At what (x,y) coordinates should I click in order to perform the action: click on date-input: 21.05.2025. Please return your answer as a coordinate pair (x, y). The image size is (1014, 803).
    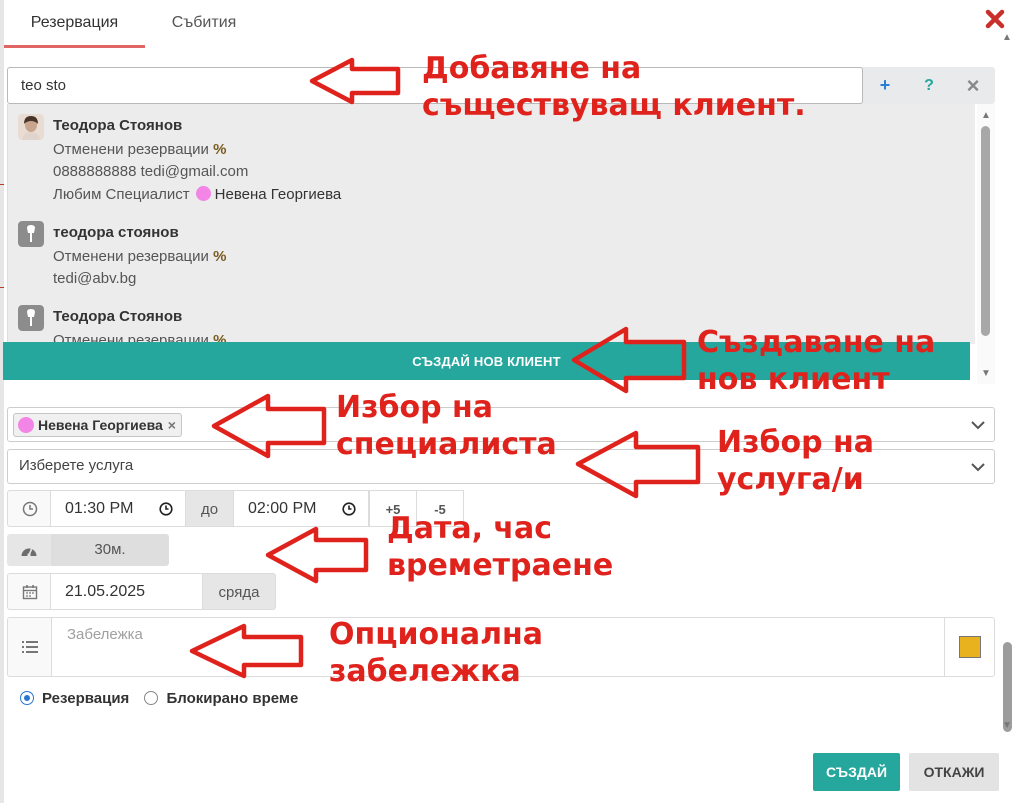
    Looking at the image, I should click on (126, 591).